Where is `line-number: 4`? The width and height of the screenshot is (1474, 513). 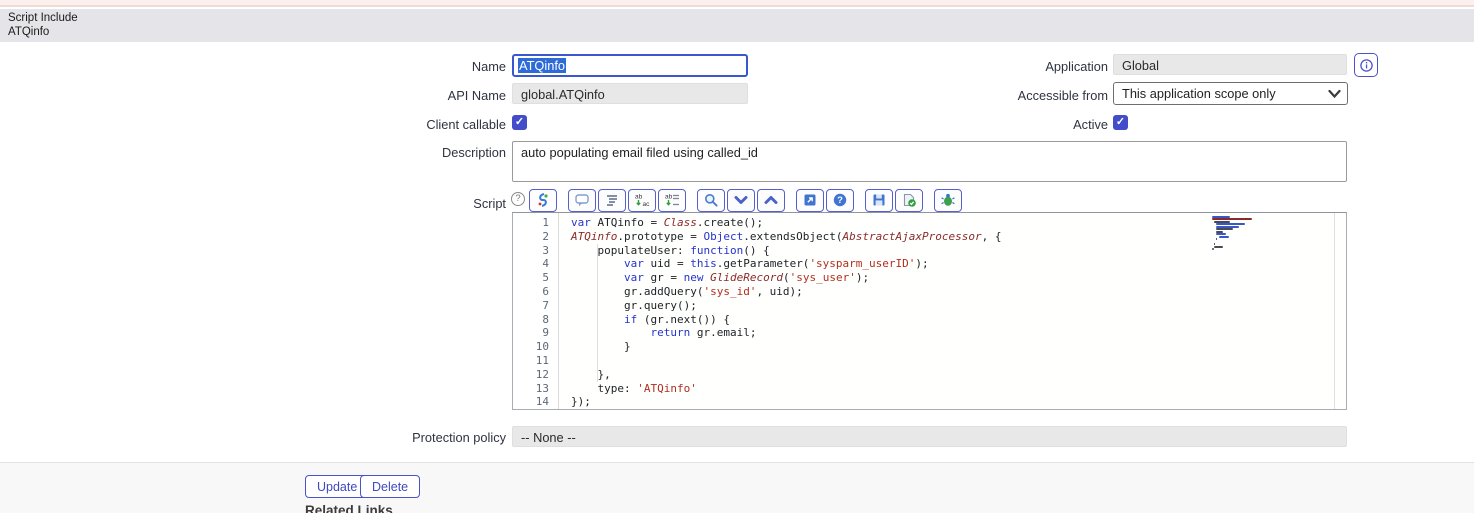 line-number: 4 is located at coordinates (545, 264).